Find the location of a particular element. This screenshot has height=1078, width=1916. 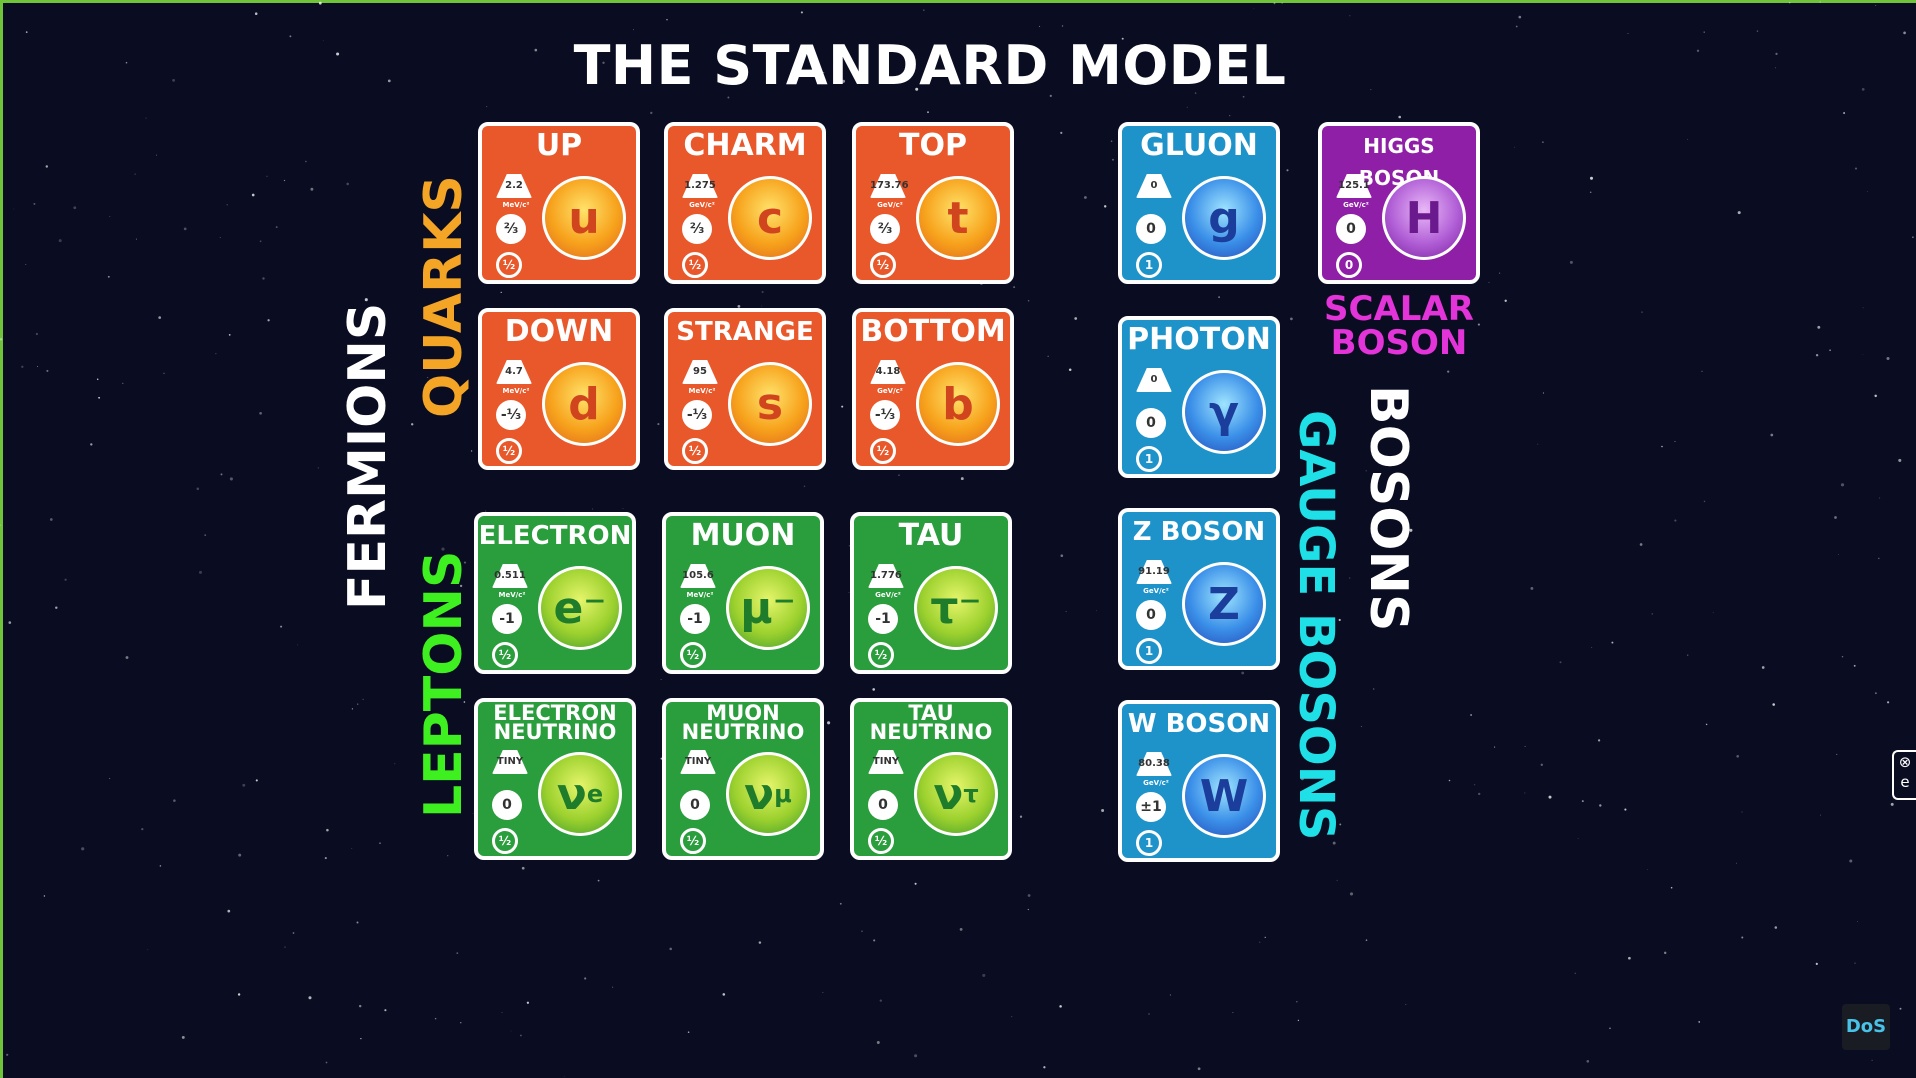

particle-symbol: g is located at coordinates (1224, 218).